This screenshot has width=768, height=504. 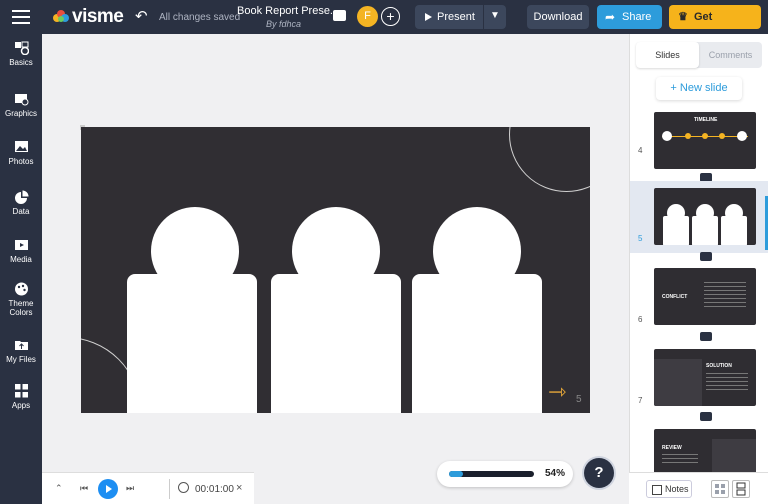 I want to click on sidebar-item-media: Media, so click(x=21, y=251).